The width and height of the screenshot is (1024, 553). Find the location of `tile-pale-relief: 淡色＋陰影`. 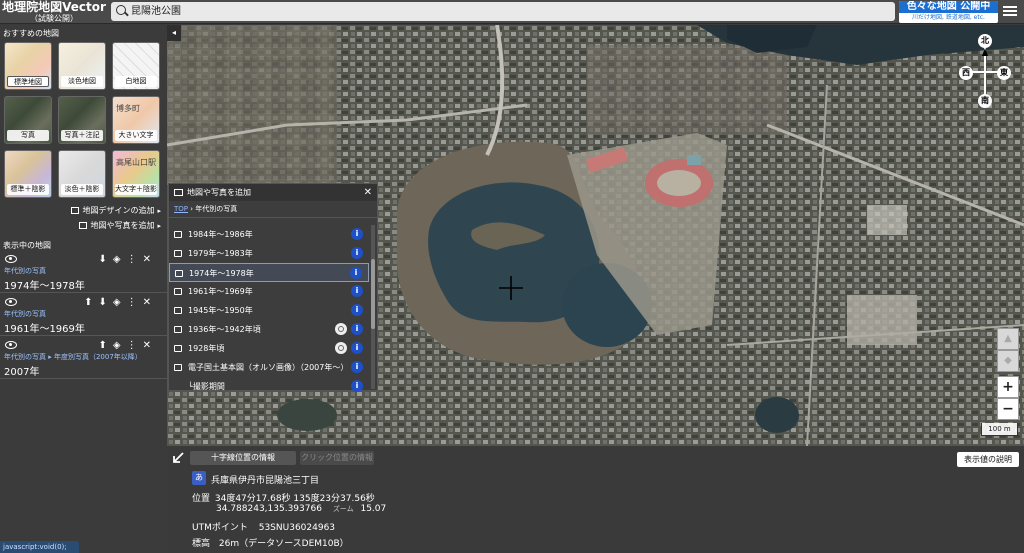

tile-pale-relief: 淡色＋陰影 is located at coordinates (82, 174).